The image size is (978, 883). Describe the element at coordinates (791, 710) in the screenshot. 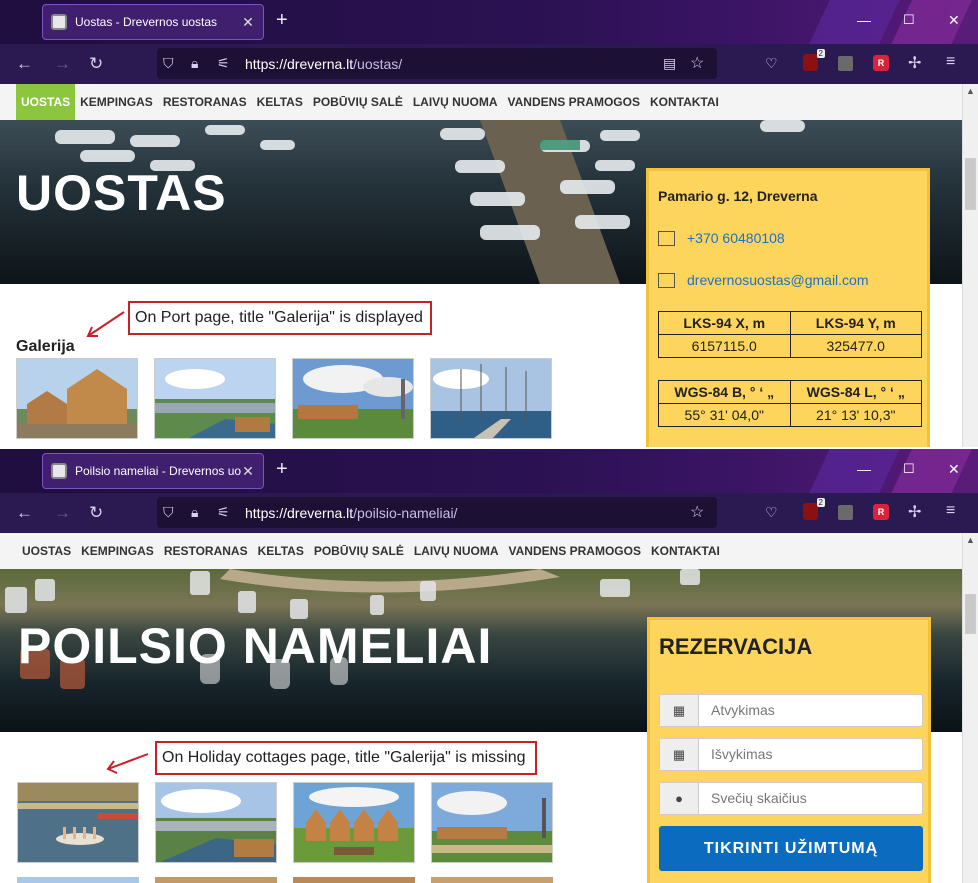

I see `checkin-input: ▦ Atvykimas` at that location.